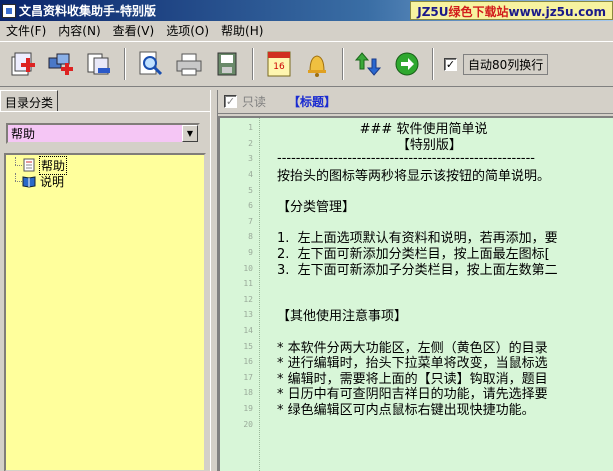 The height and width of the screenshot is (471, 613). I want to click on line-number: 2, so click(250, 143).